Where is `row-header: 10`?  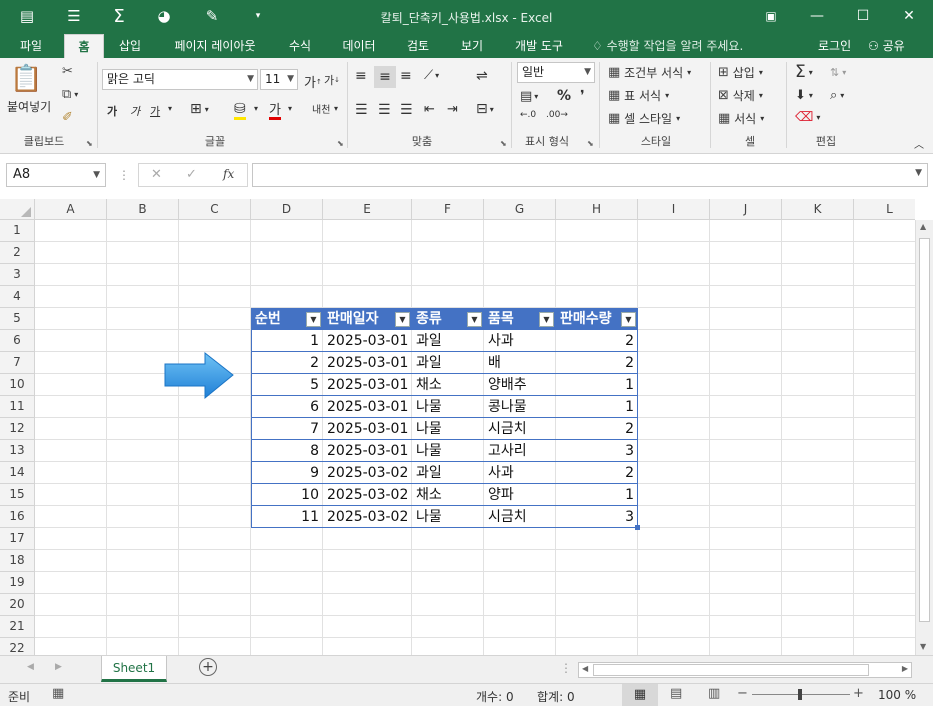
row-header: 10 is located at coordinates (17, 385).